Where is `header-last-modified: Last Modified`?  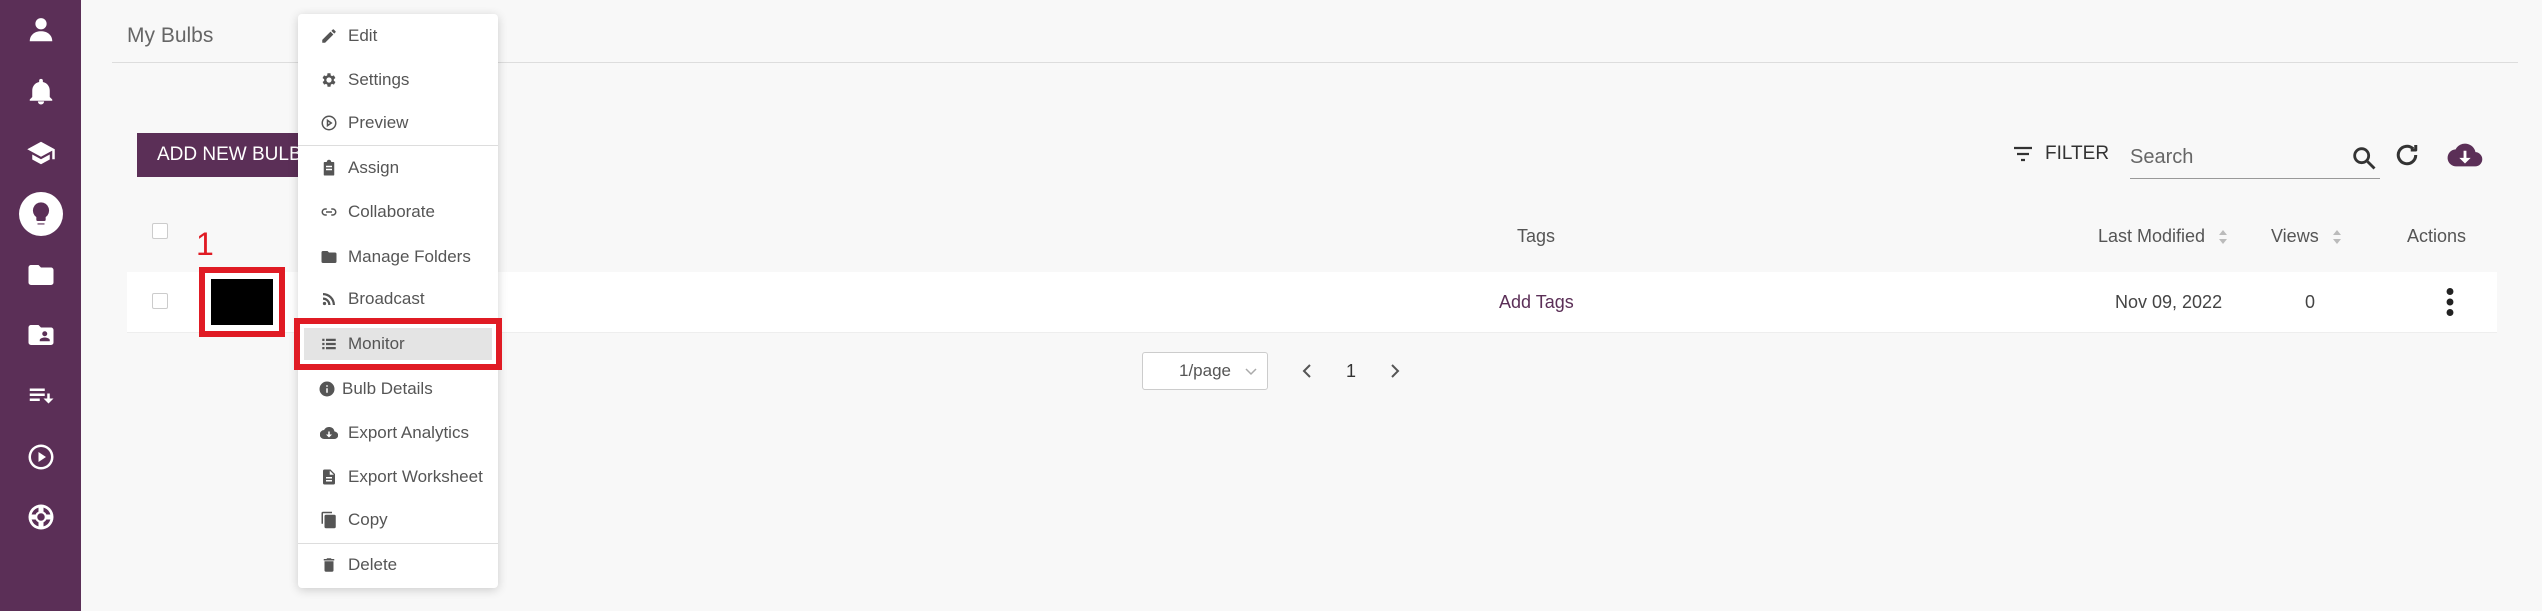
header-last-modified: Last Modified is located at coordinates (2163, 236).